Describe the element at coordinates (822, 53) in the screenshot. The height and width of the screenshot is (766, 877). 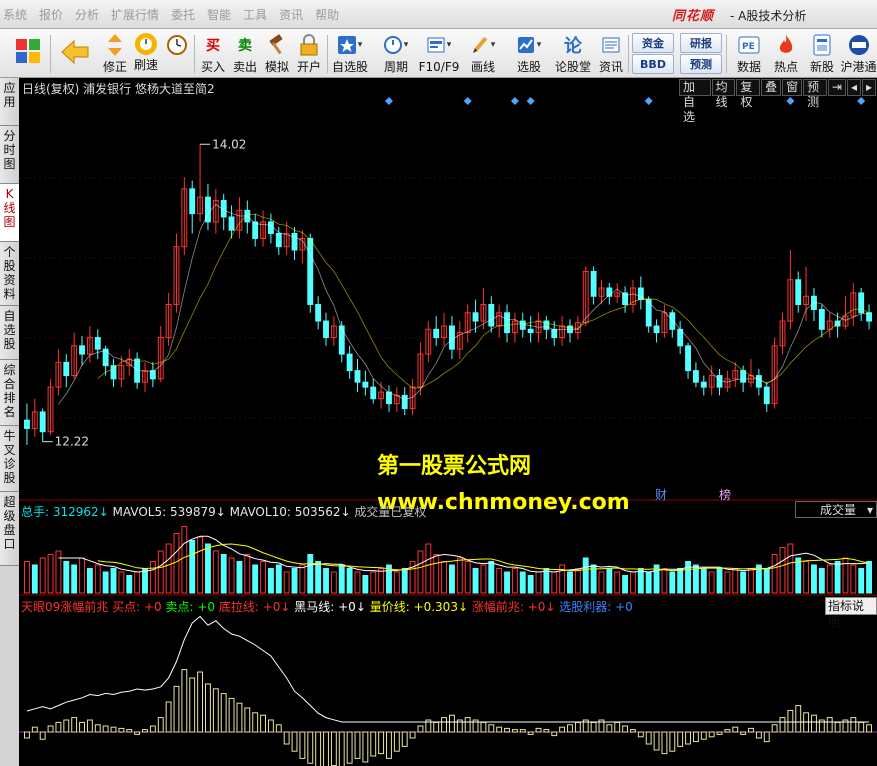
I see `ipo-button: 新股` at that location.